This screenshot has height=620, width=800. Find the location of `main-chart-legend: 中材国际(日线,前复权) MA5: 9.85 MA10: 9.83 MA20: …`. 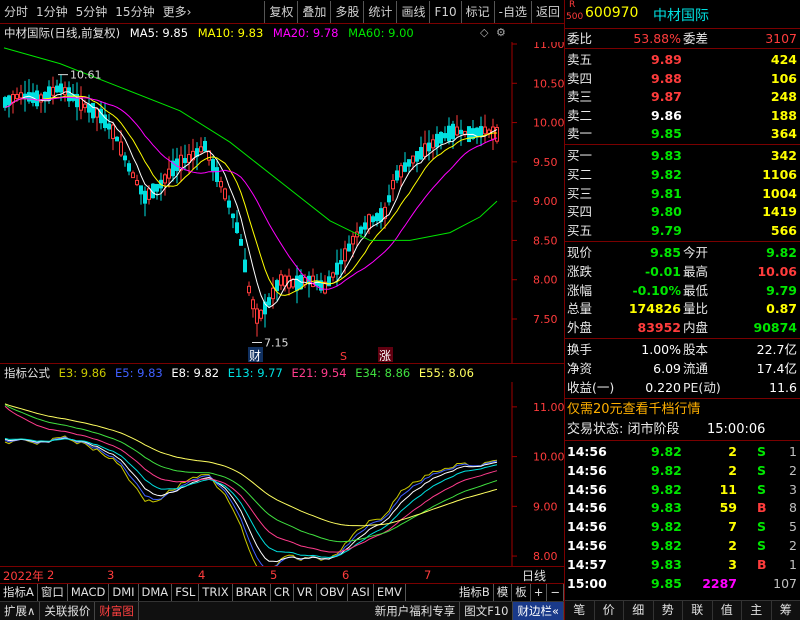

main-chart-legend: 中材国际(日线,前复权) MA5: 9.85 MA10: 9.83 MA20: … is located at coordinates (256, 33).